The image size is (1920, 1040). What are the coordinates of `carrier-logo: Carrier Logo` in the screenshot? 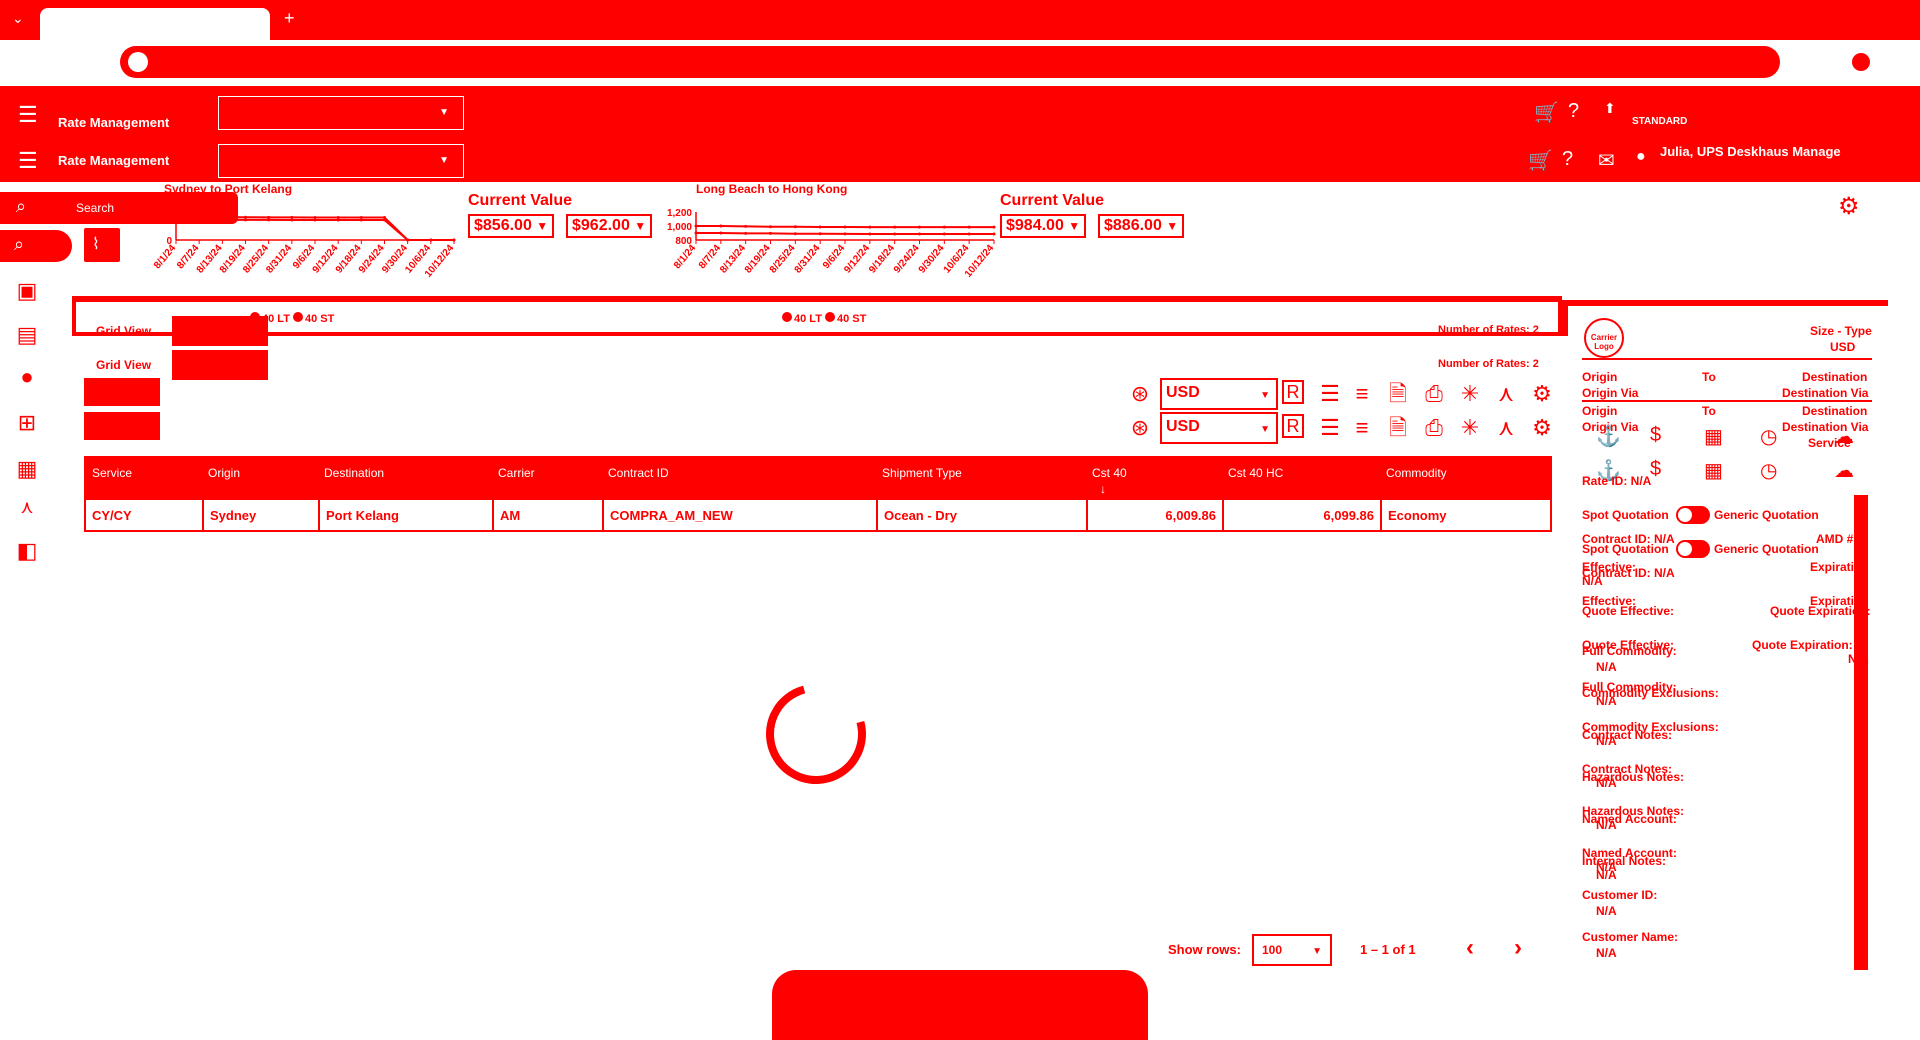 It's located at (1604, 338).